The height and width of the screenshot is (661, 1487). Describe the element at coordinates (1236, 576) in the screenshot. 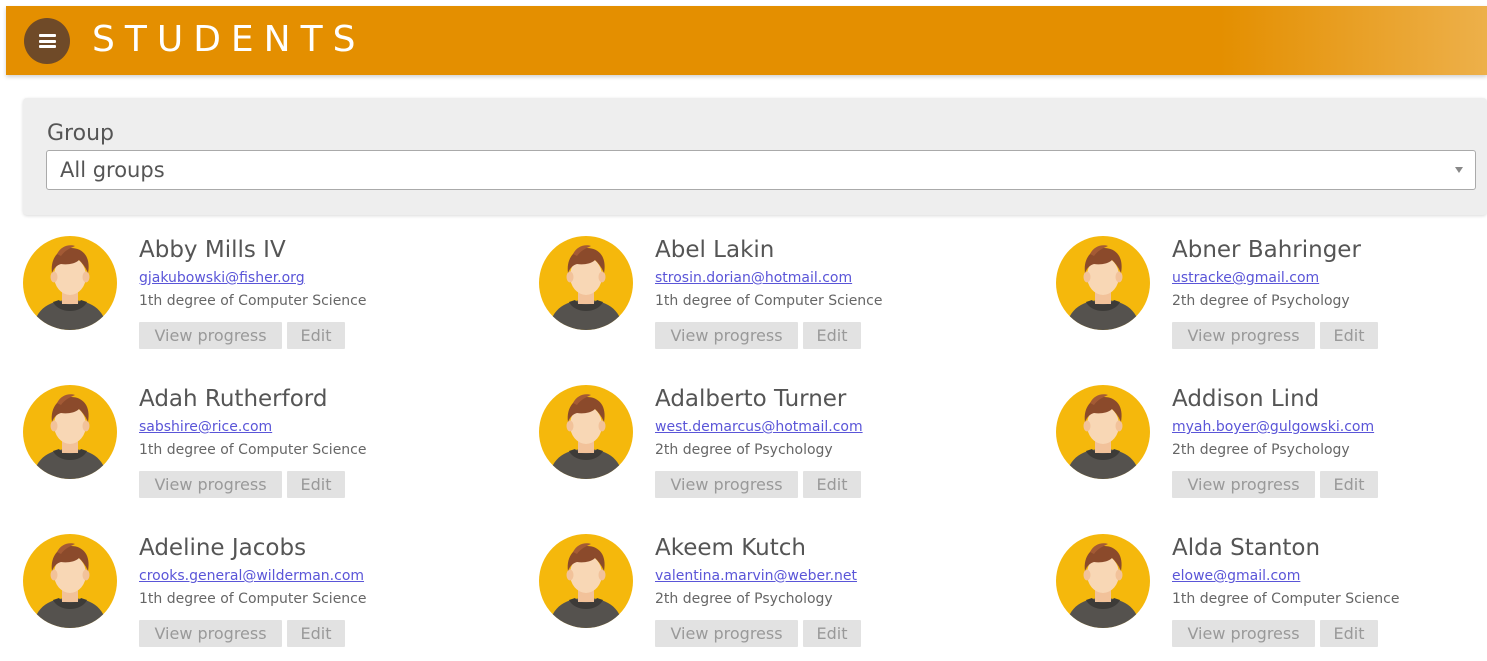

I see `student-email-link: elowe@gmail.com` at that location.